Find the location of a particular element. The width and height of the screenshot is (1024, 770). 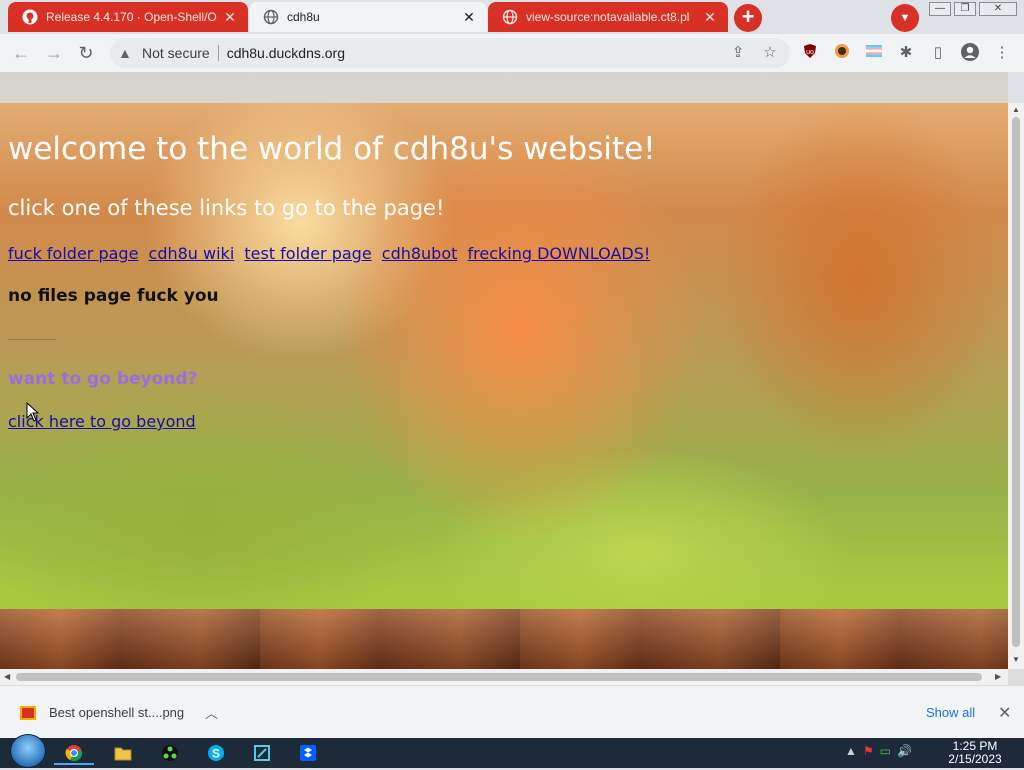

download-filename: Best openshell st....png is located at coordinates (116, 712).